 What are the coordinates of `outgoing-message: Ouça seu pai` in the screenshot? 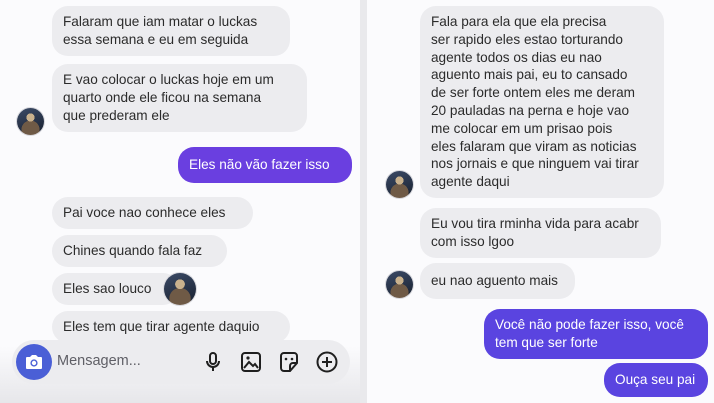 It's located at (656, 380).